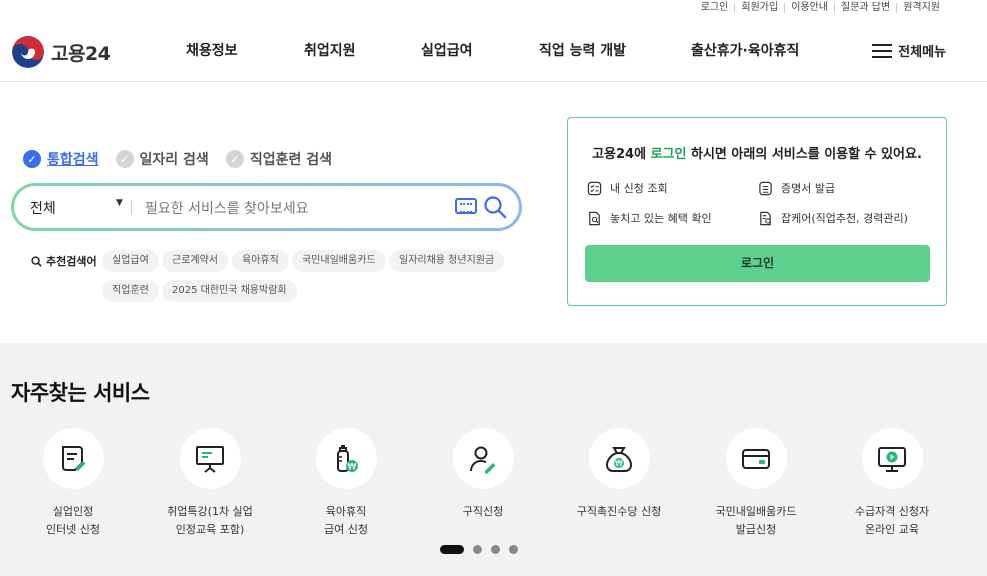 Image resolution: width=987 pixels, height=576 pixels. What do you see at coordinates (757, 263) in the screenshot?
I see `login-button: 로그인` at bounding box center [757, 263].